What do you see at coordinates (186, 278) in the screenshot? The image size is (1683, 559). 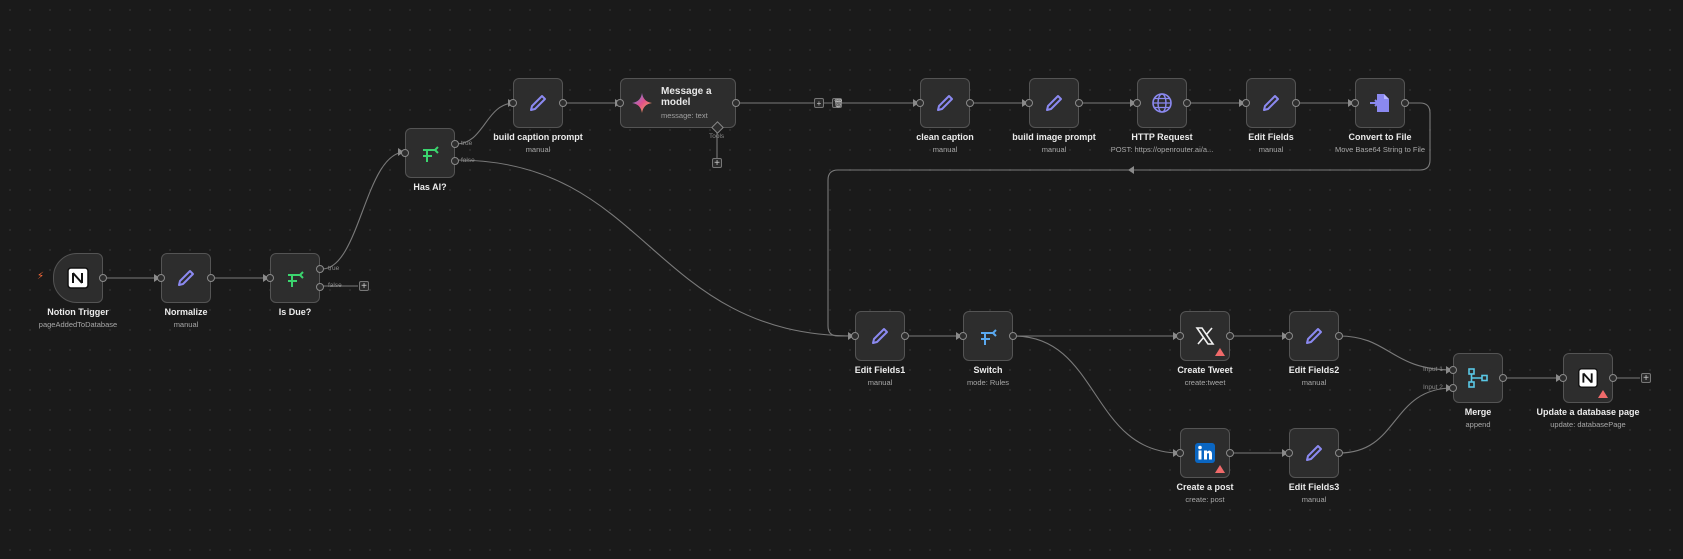 I see `node-normalize` at bounding box center [186, 278].